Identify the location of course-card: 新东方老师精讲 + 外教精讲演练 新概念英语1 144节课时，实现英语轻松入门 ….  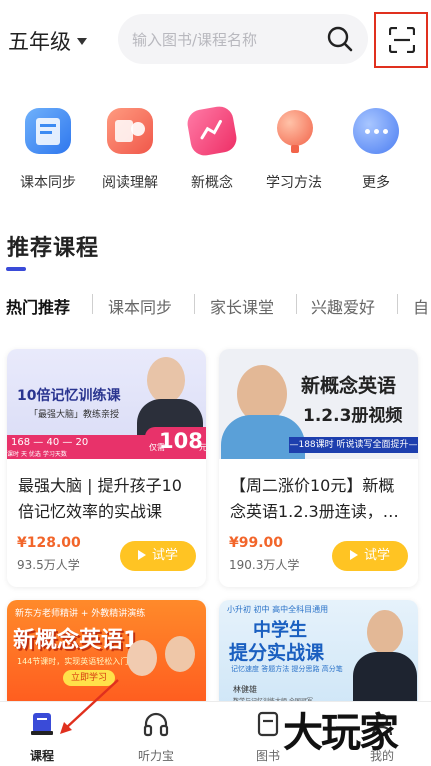
(106, 655).